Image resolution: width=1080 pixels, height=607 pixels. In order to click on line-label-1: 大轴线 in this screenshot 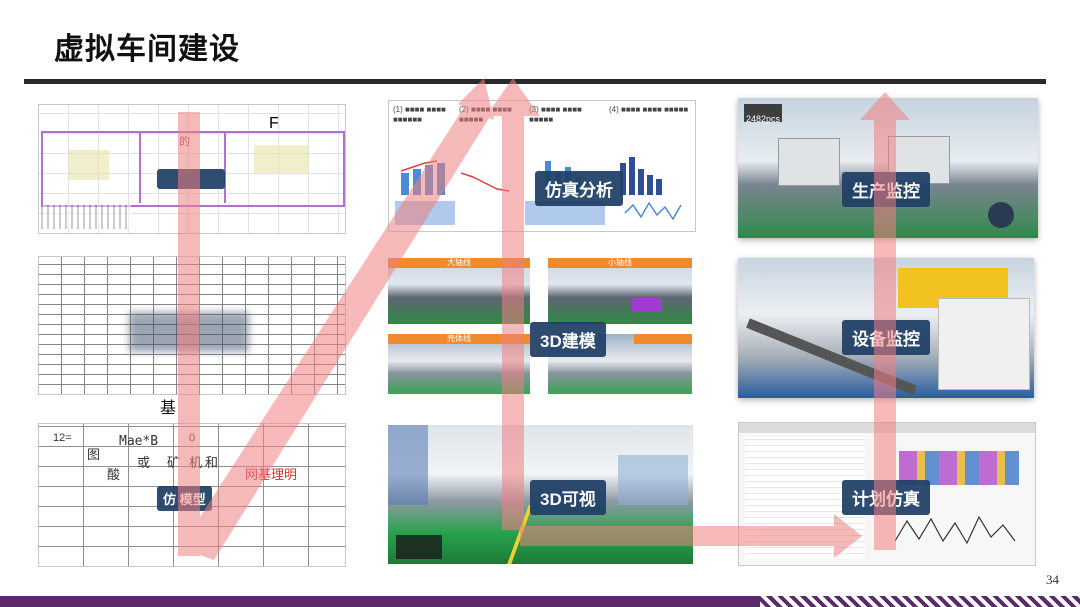, I will do `click(459, 263)`.